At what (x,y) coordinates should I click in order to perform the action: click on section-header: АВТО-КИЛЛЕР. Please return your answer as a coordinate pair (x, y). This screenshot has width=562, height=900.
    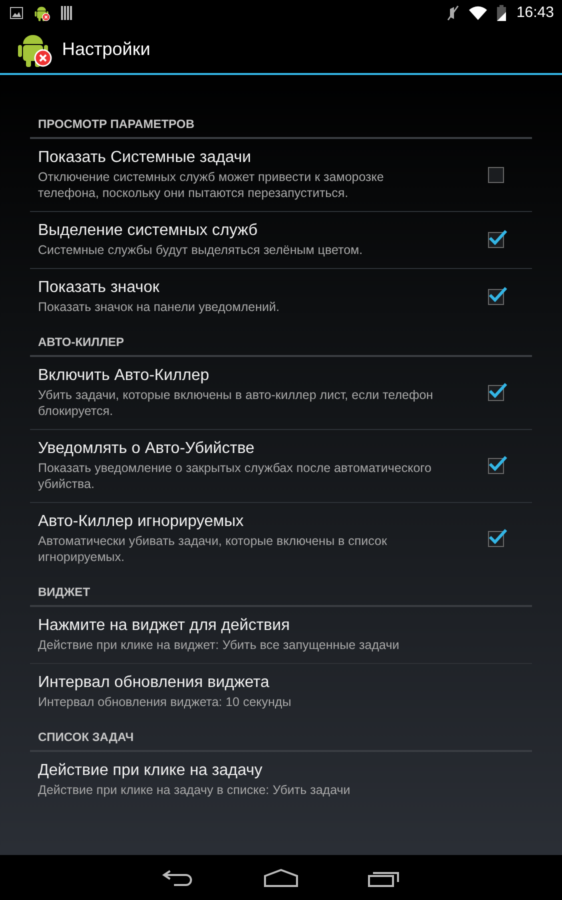
    Looking at the image, I should click on (281, 341).